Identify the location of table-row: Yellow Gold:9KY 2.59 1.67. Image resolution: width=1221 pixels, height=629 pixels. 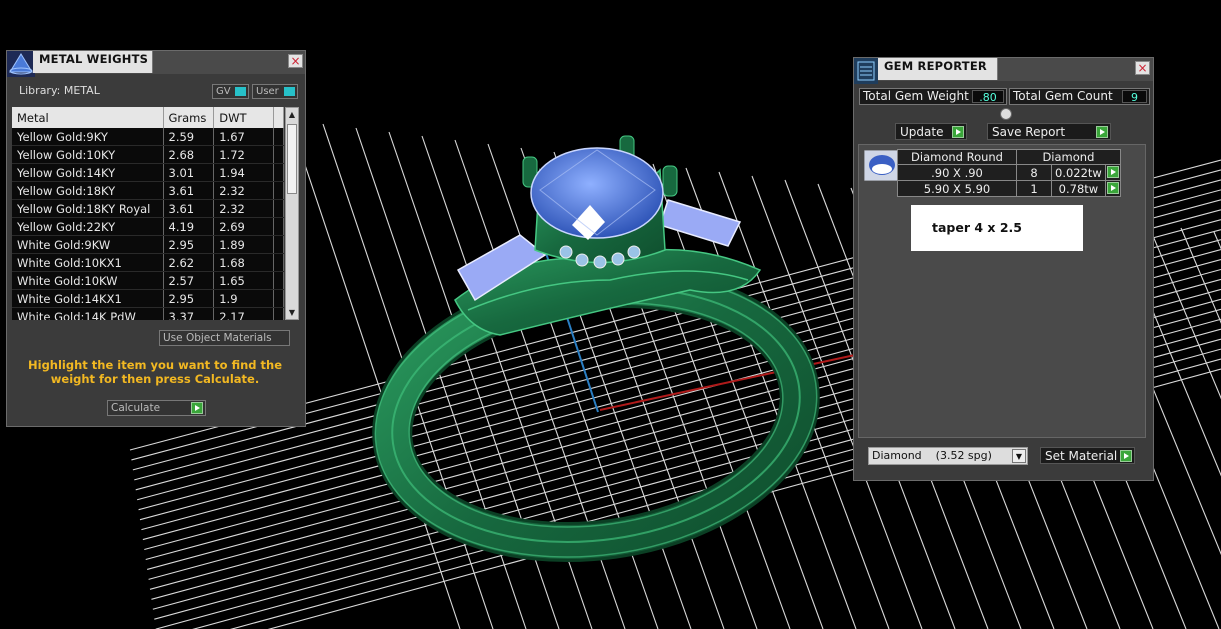
(148, 137).